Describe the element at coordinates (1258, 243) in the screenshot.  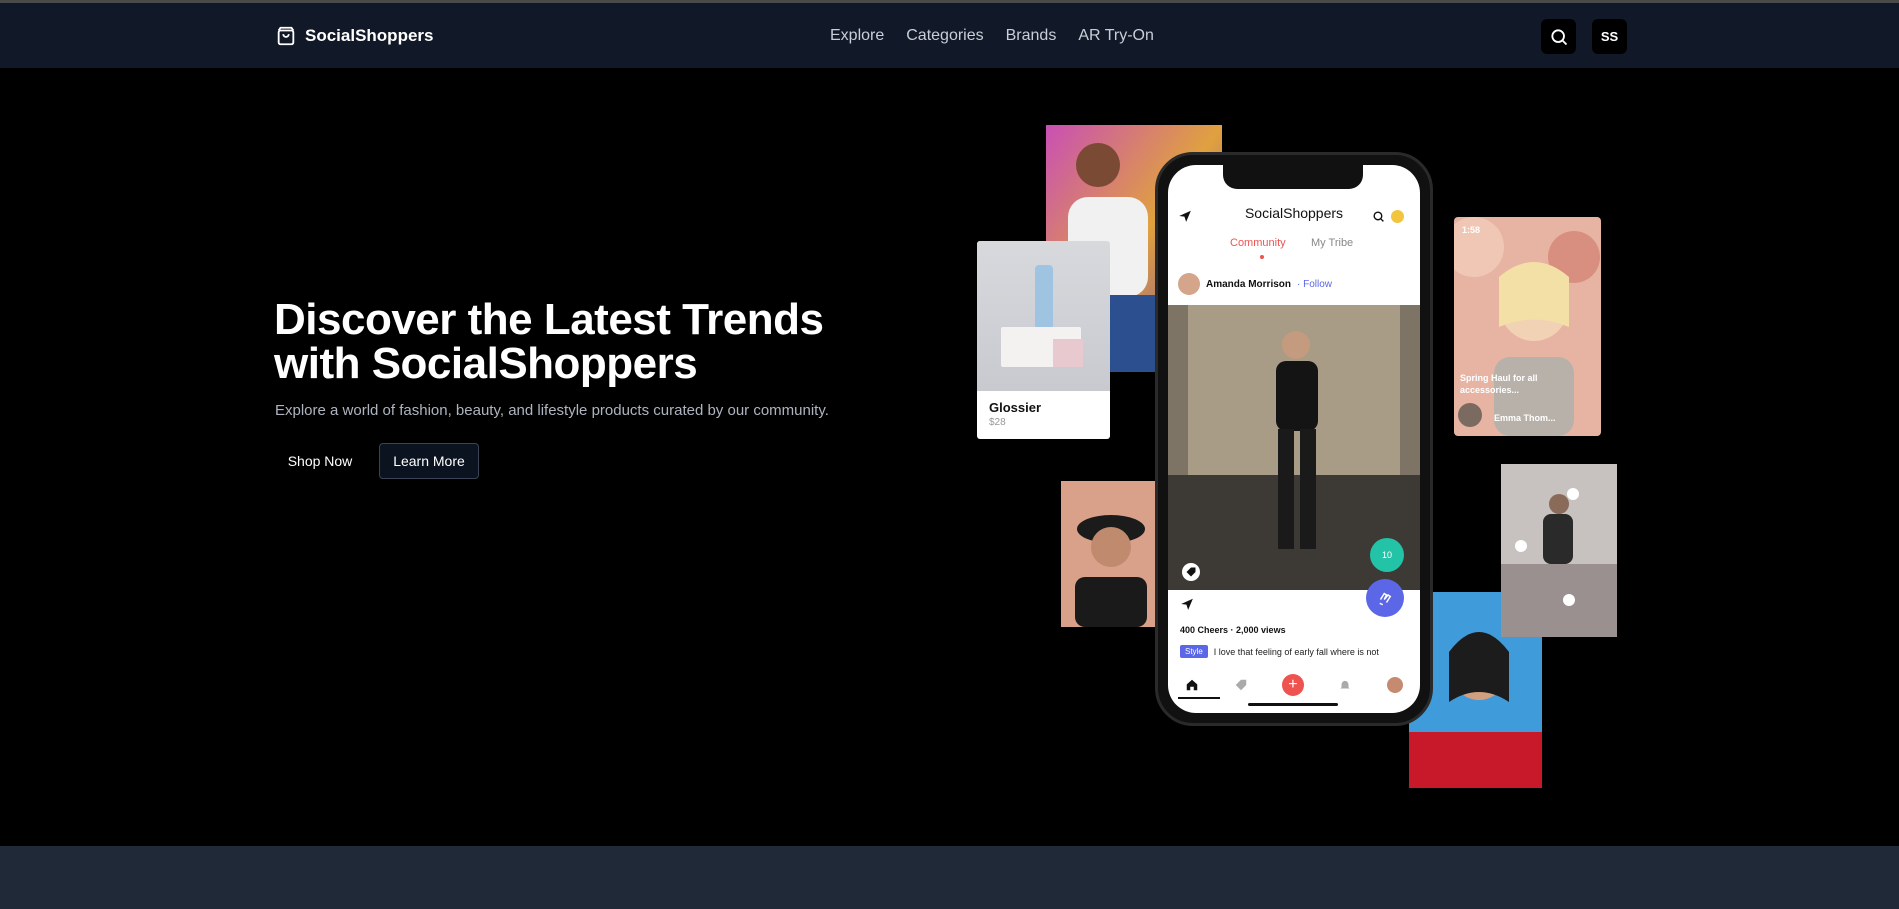
I see `tab-community: Community` at that location.